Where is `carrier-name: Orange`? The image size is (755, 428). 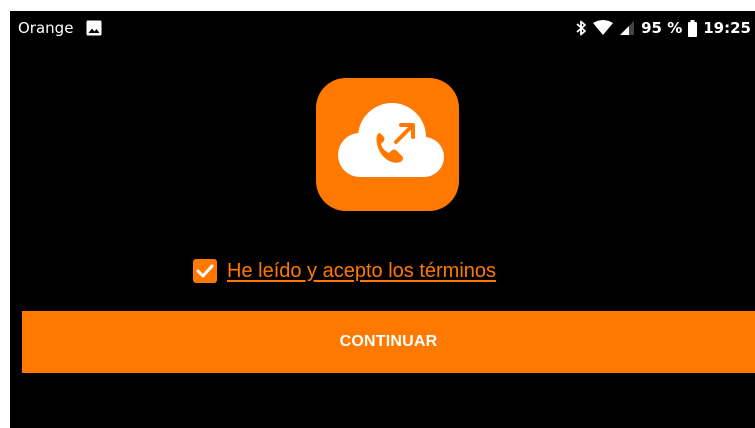 carrier-name: Orange is located at coordinates (46, 28).